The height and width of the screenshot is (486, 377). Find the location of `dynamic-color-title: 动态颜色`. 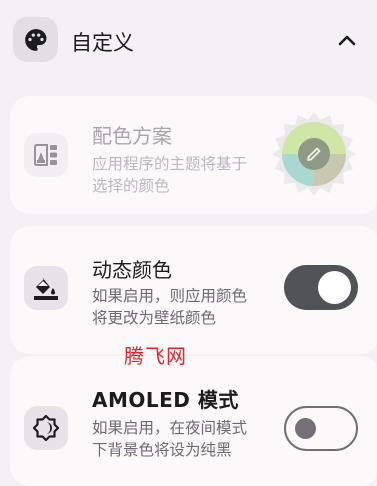

dynamic-color-title: 动态颜色 is located at coordinates (132, 270).